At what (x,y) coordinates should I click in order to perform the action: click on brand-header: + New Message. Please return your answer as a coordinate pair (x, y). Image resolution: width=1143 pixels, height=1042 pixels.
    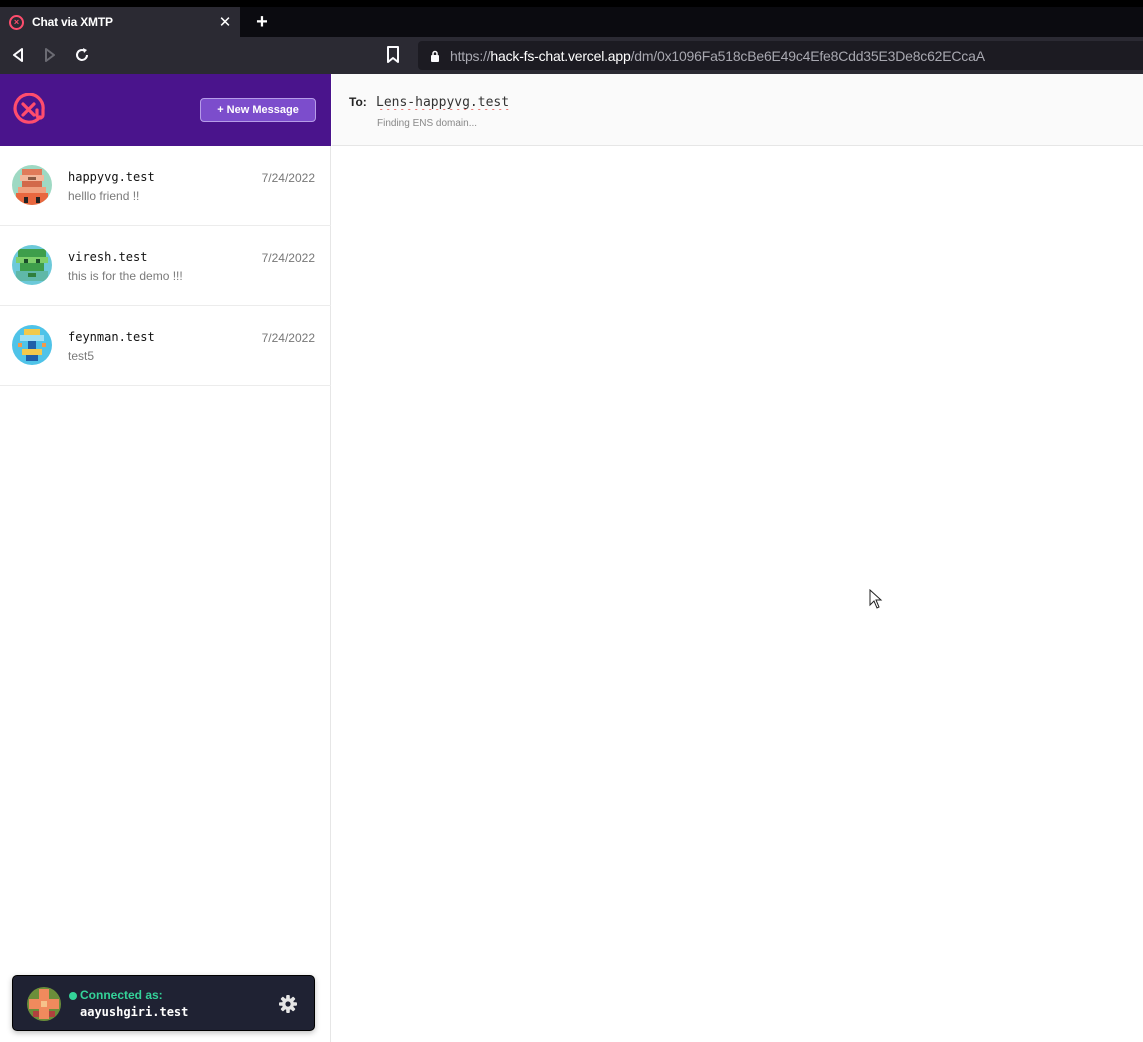
    Looking at the image, I should click on (165, 110).